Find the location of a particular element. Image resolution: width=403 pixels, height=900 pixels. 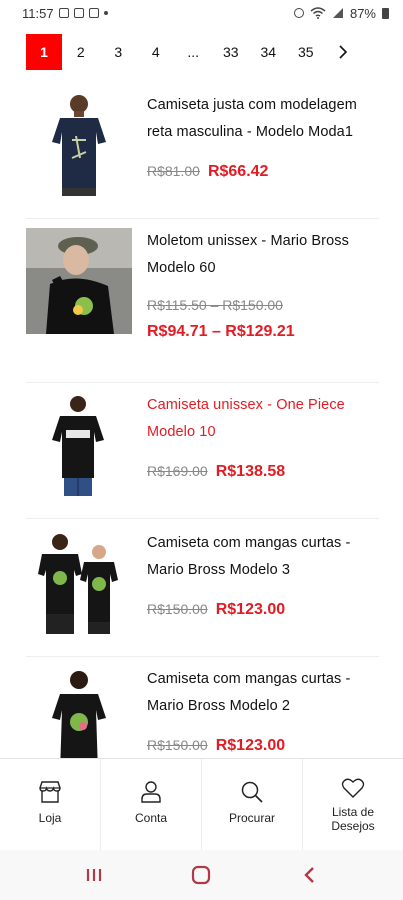

old-price: R$115.50 – R$150.00 is located at coordinates (215, 305).